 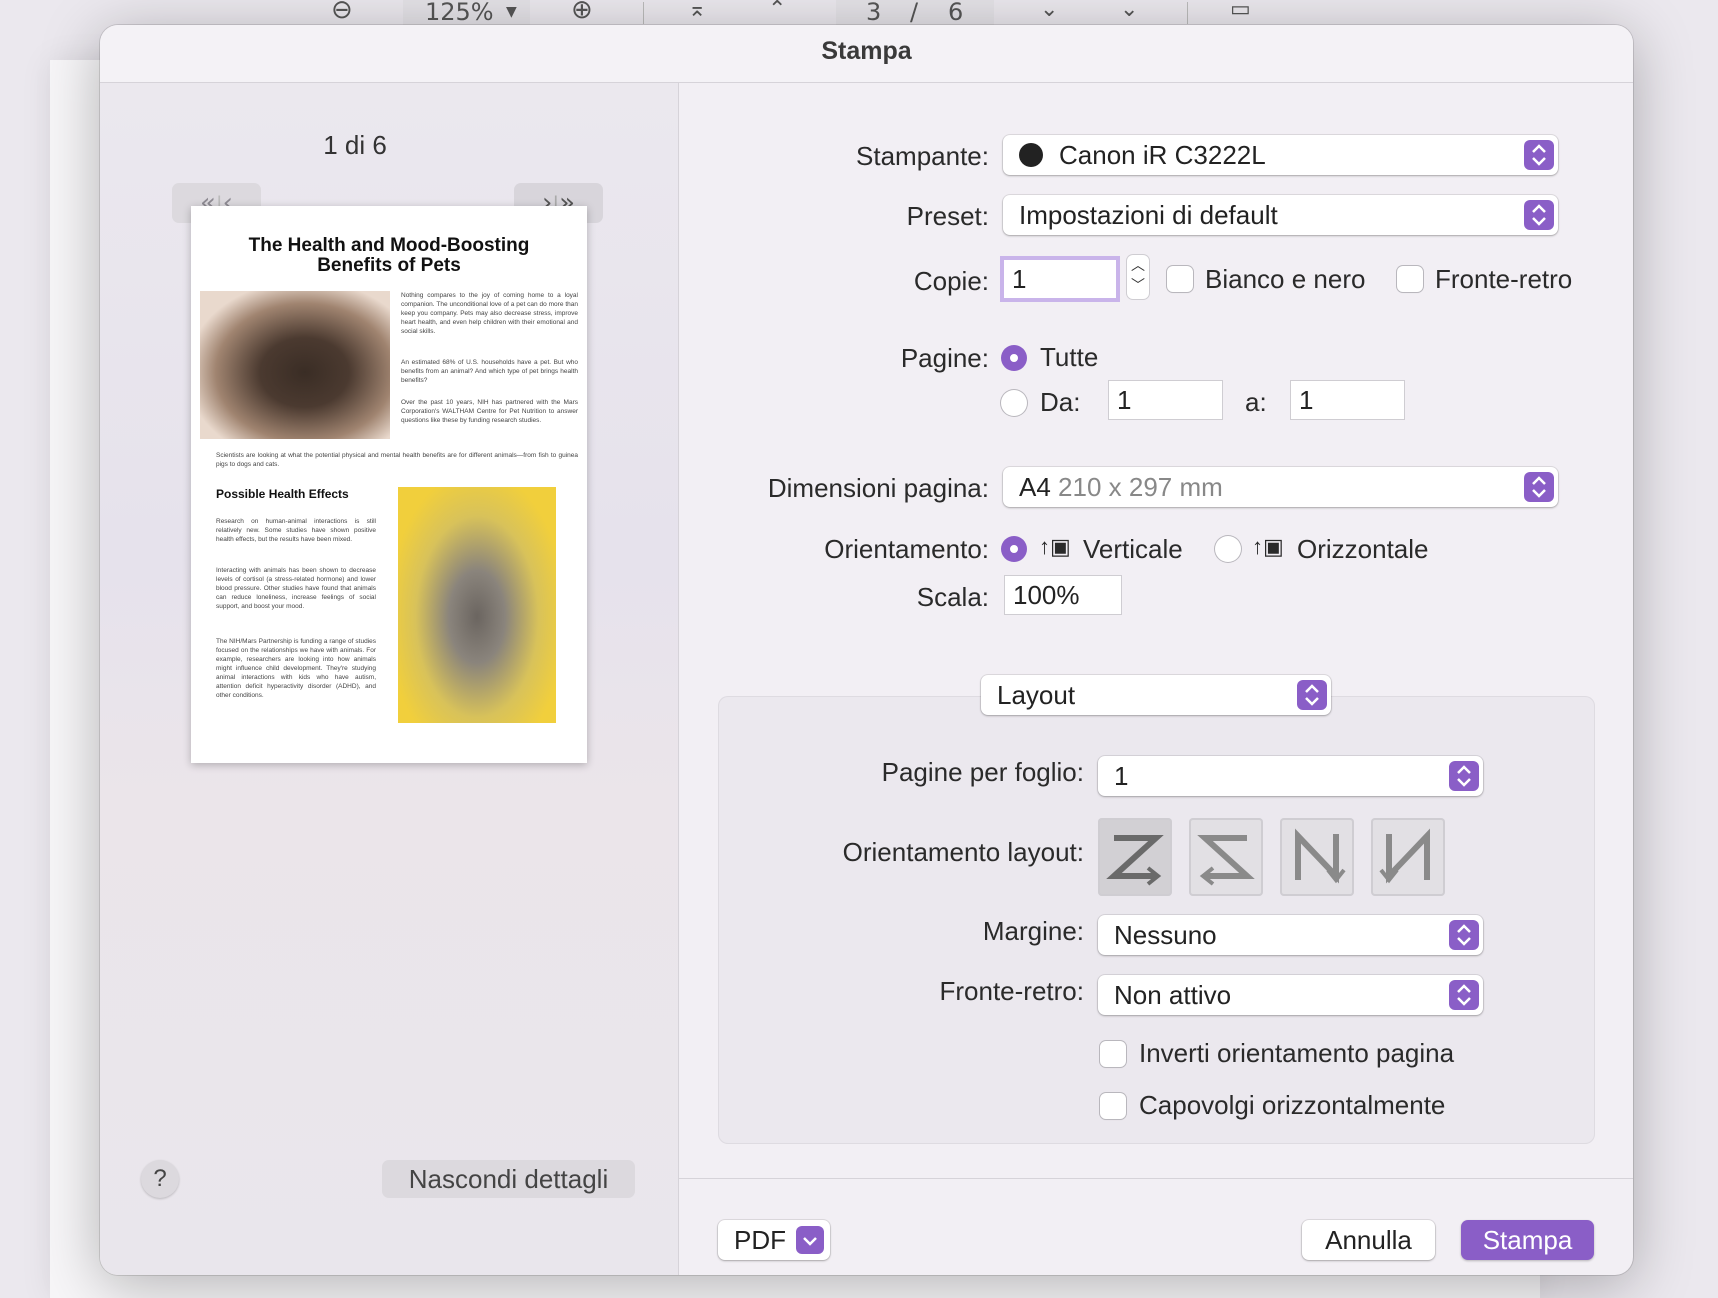 What do you see at coordinates (511, 13) in the screenshot?
I see `zoom-dropdown-icon: ▼` at bounding box center [511, 13].